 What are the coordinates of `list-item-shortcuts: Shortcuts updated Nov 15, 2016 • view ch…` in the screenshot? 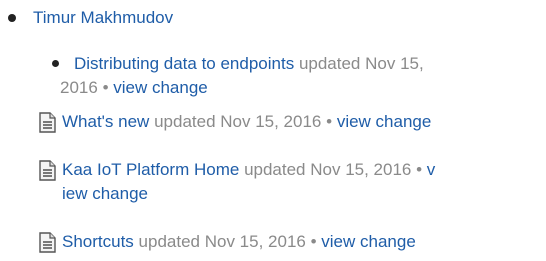 It's located at (285, 242).